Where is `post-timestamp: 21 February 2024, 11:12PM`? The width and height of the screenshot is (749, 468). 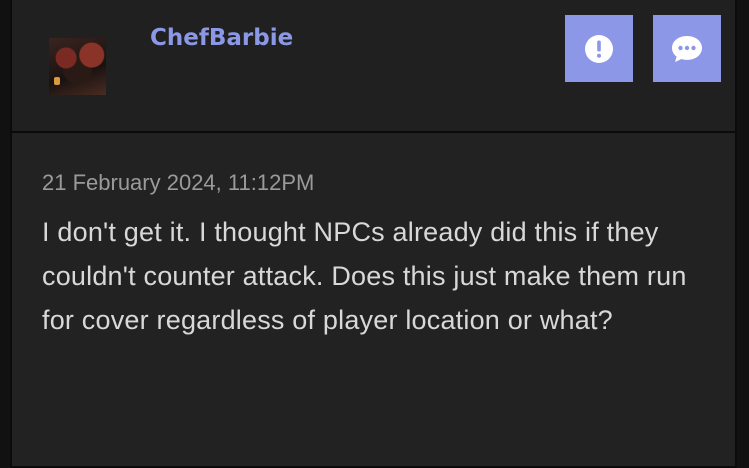 post-timestamp: 21 February 2024, 11:12PM is located at coordinates (178, 182).